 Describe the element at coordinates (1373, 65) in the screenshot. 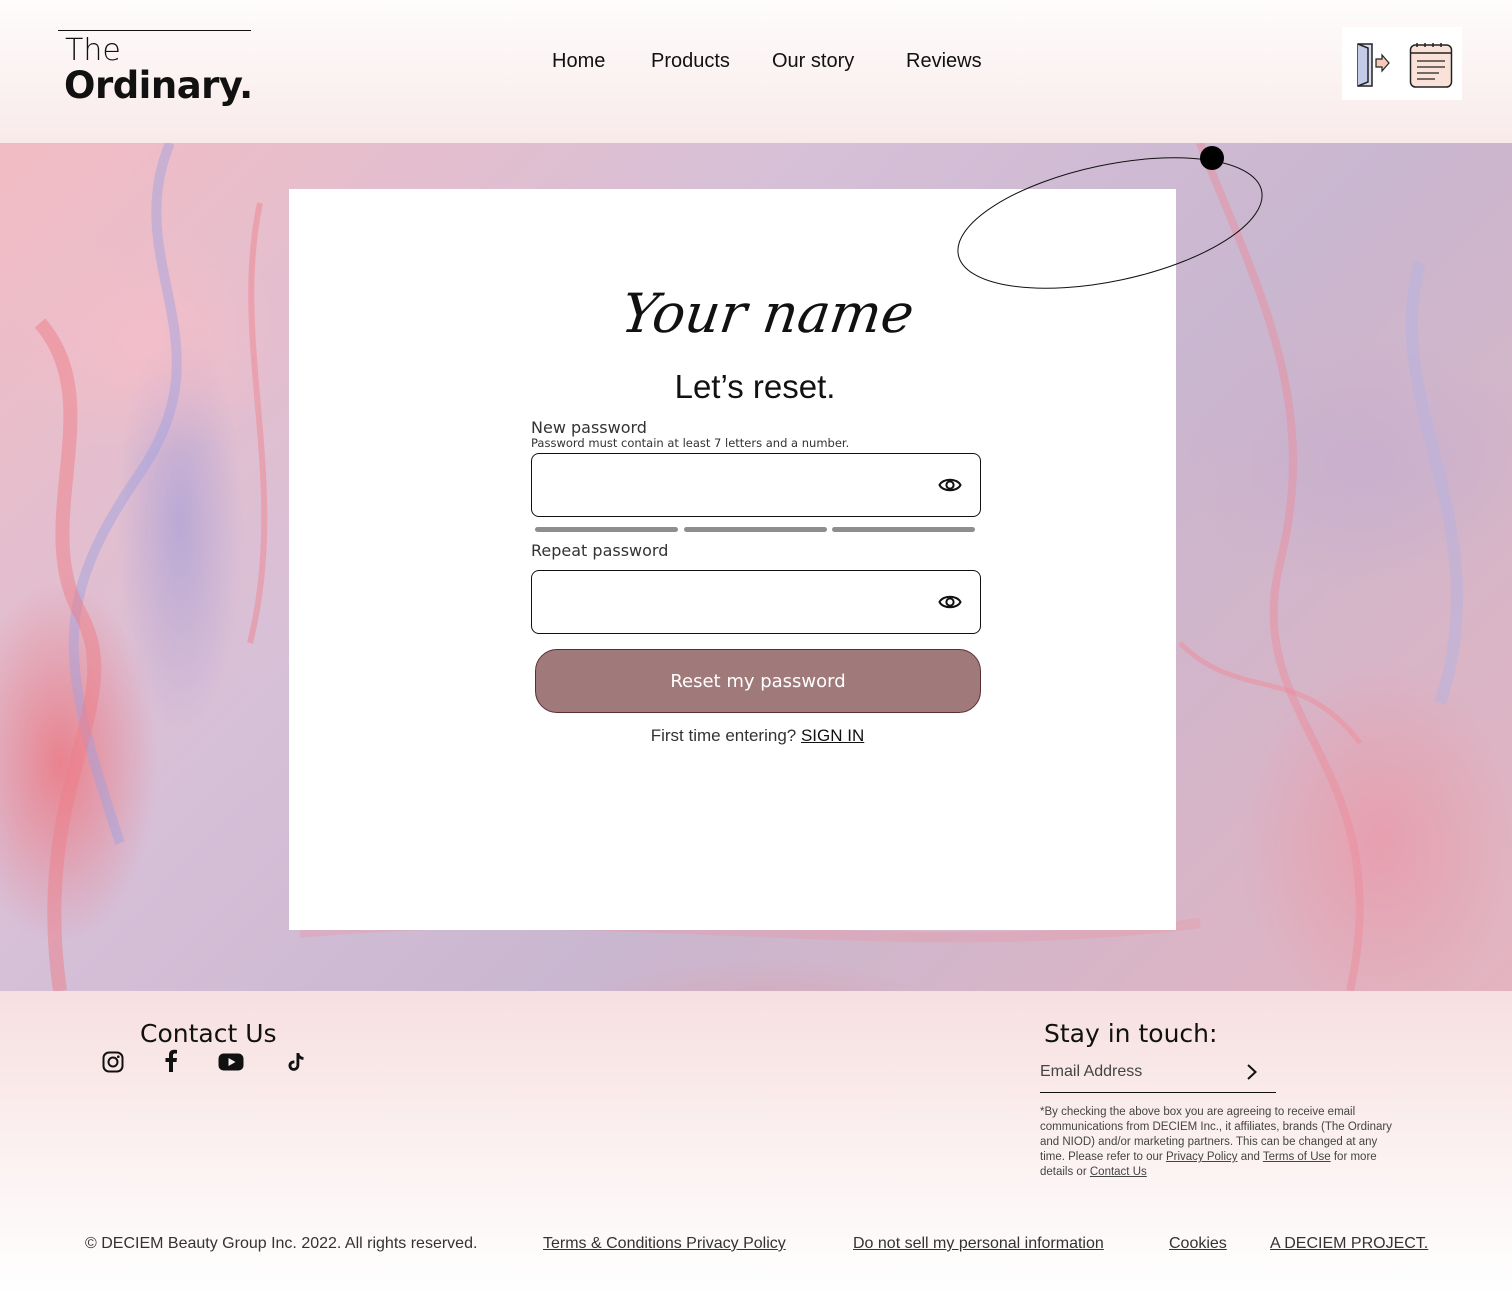

I see `login-door-icon` at that location.